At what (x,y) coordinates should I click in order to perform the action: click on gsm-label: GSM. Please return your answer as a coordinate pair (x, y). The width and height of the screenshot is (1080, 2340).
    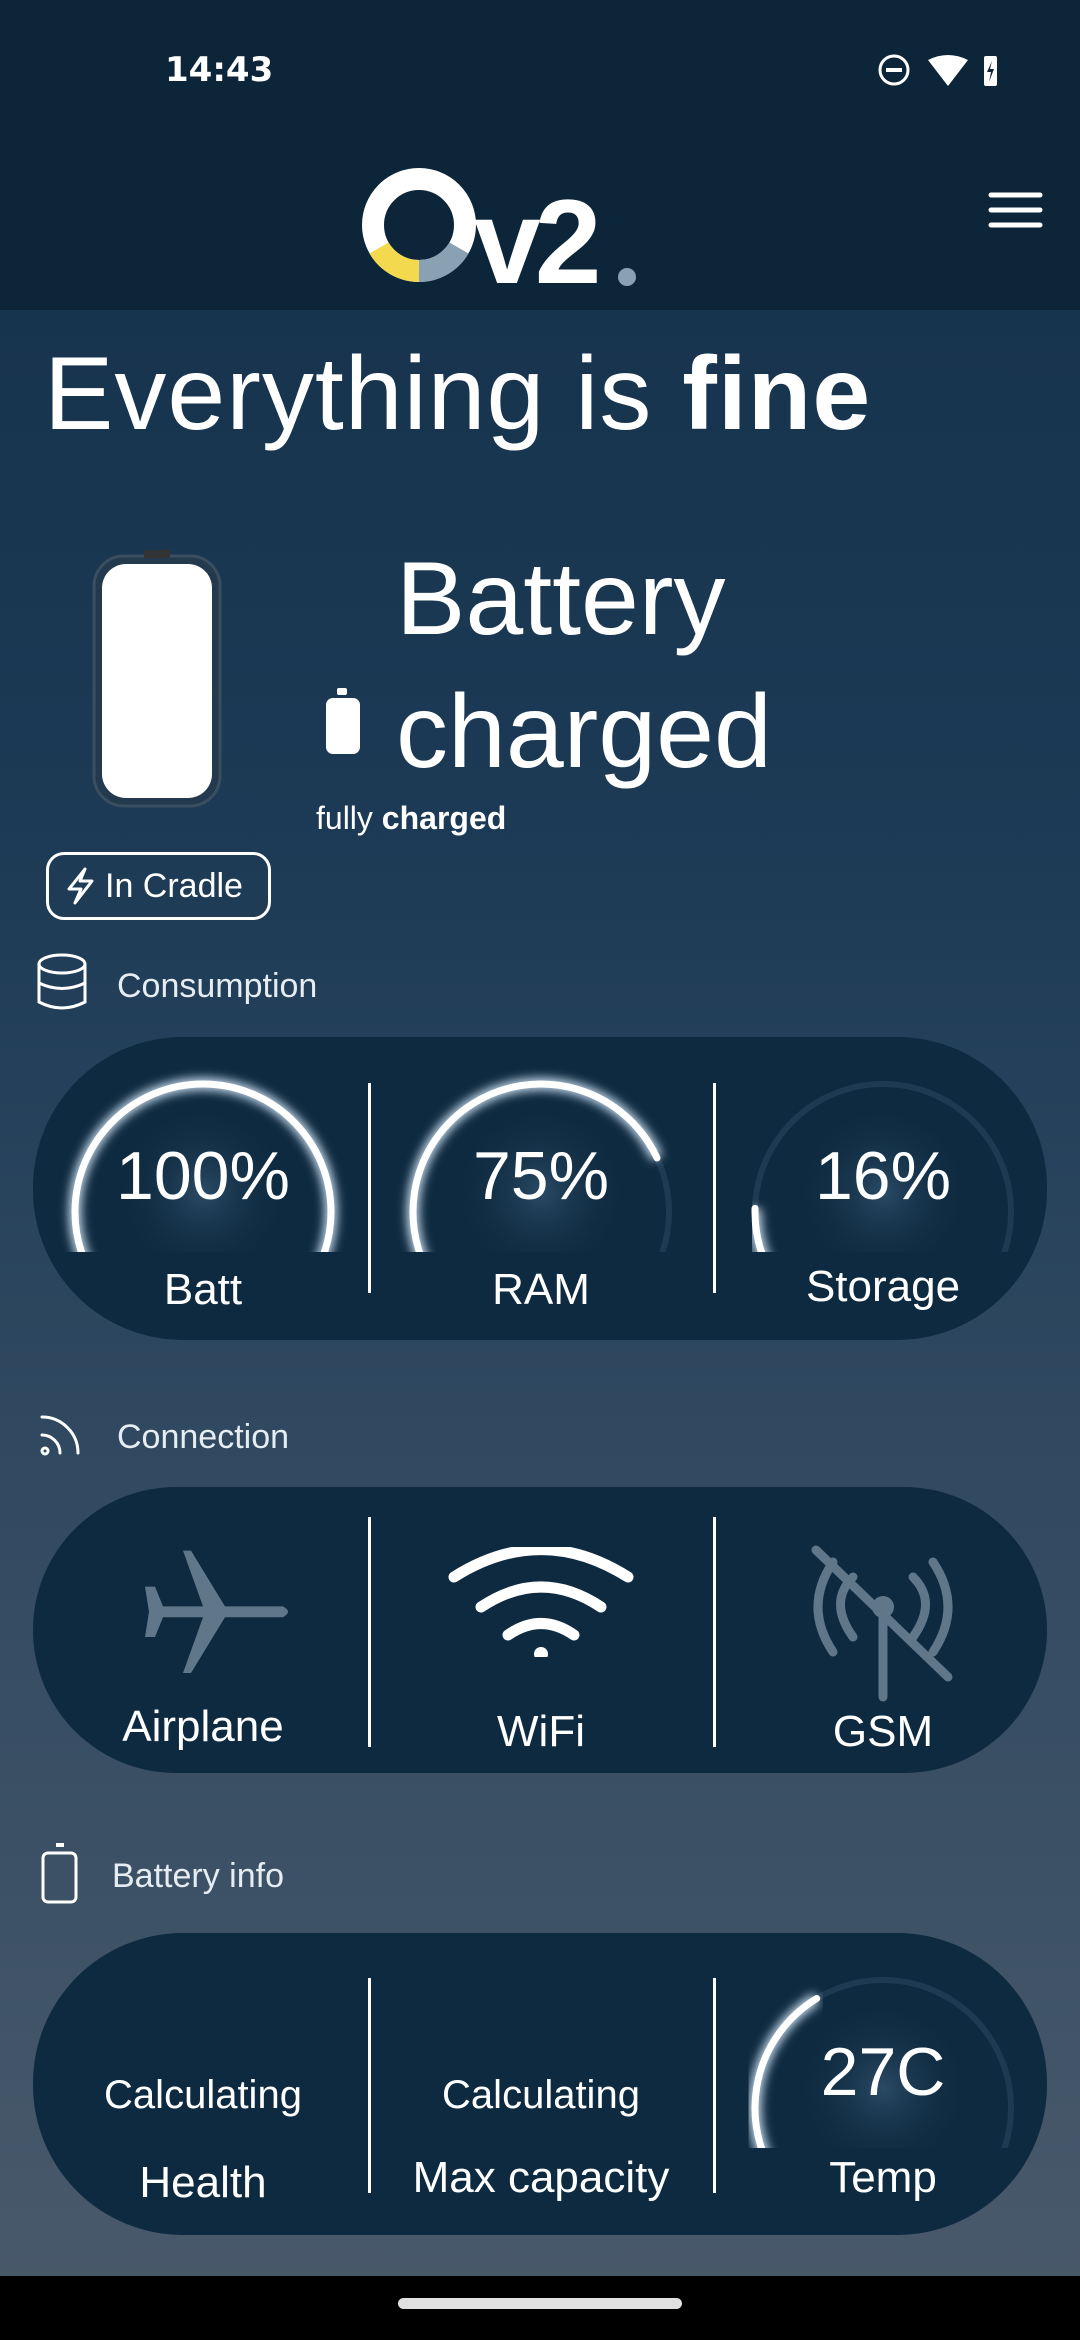
    Looking at the image, I should click on (883, 1731).